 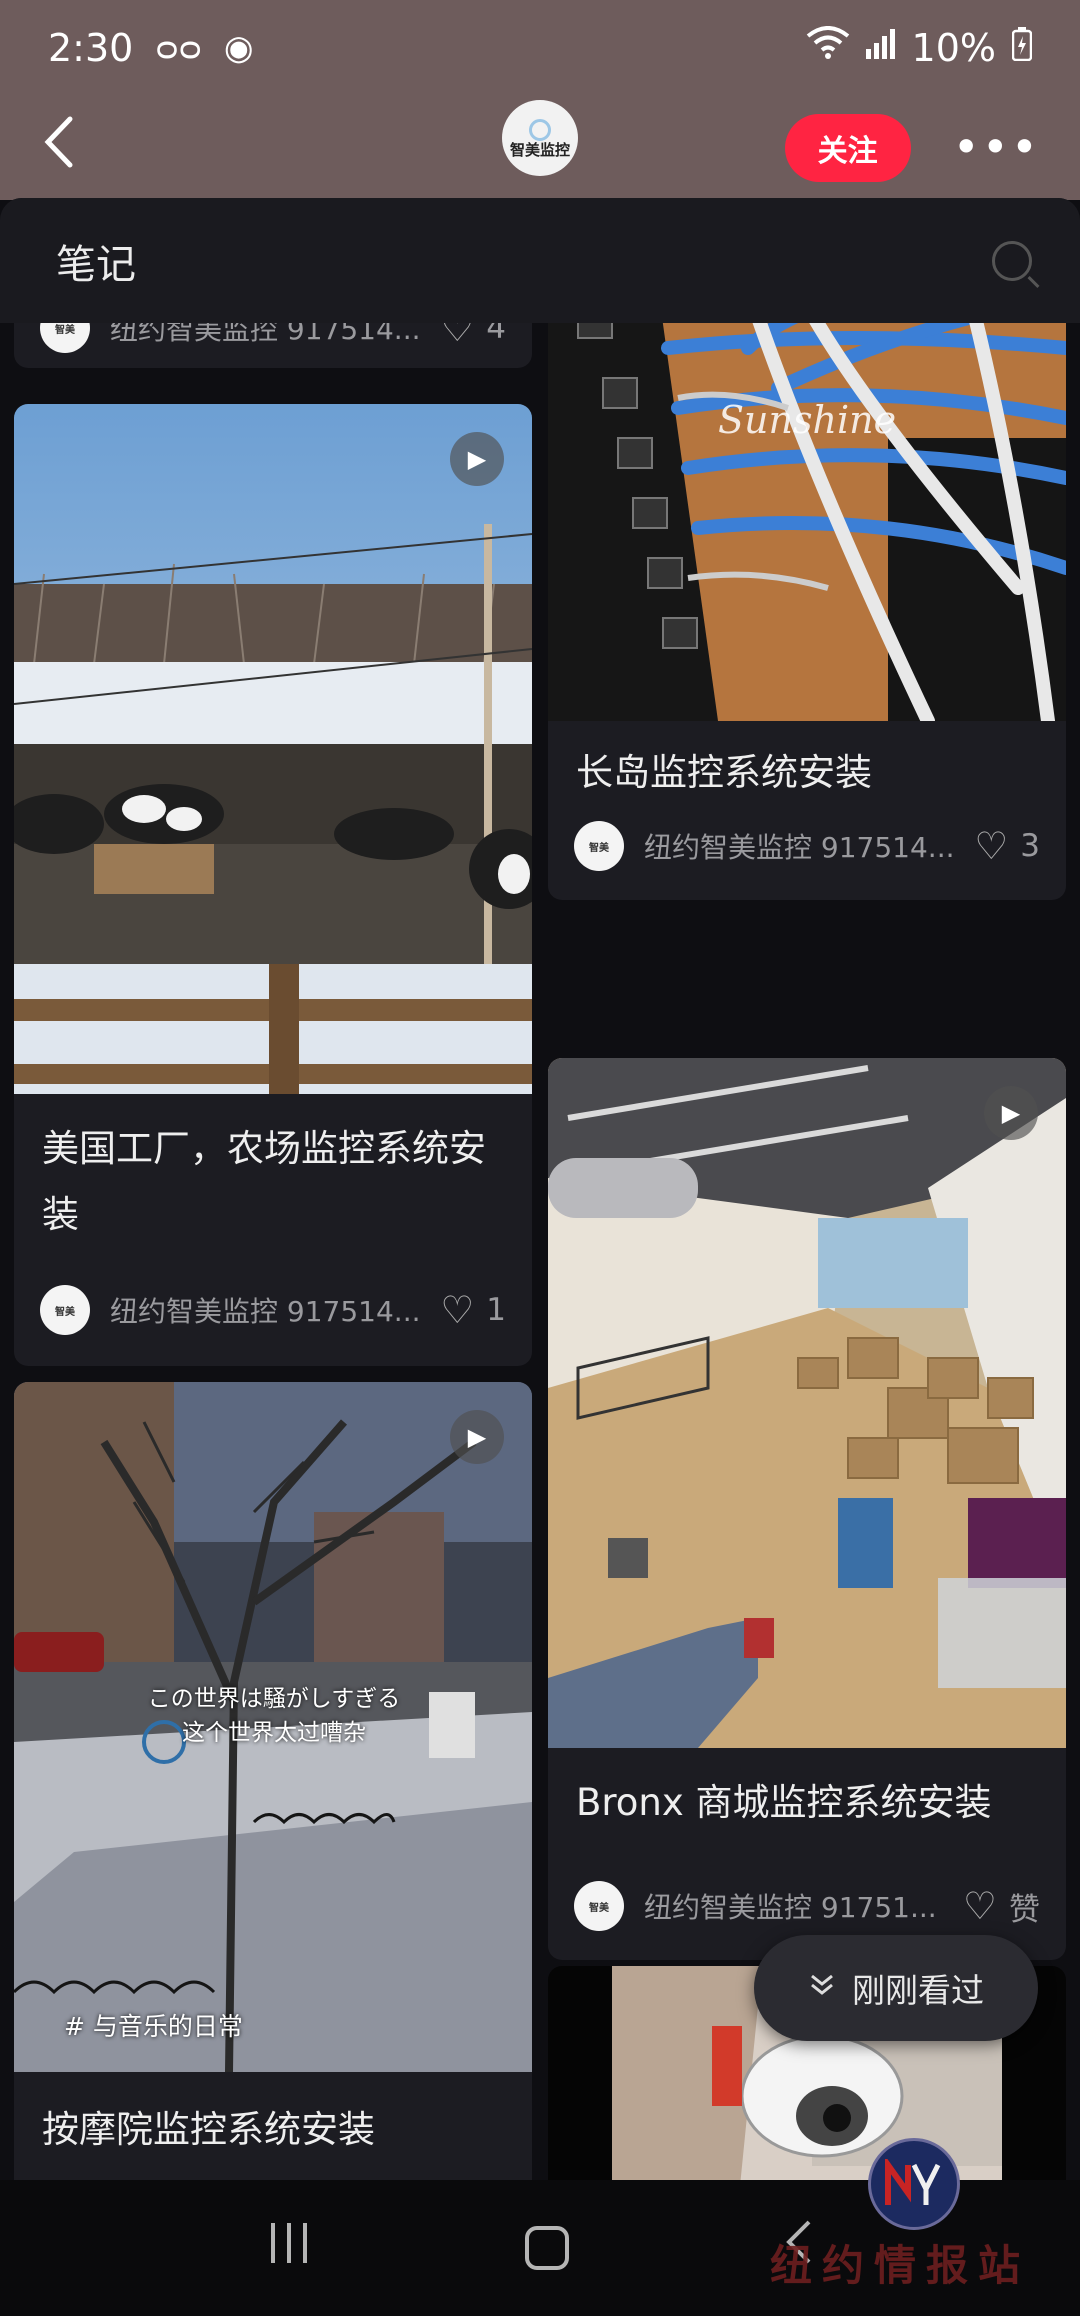 I want to click on like-button: ♡ 赞, so click(x=1001, y=1906).